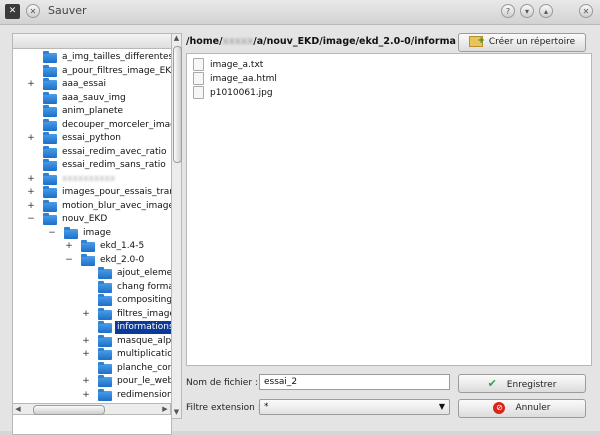 Image resolution: width=600 pixels, height=435 pixels. I want to click on tree-horizontal-scrollbar: ◀ ▶, so click(91, 409).